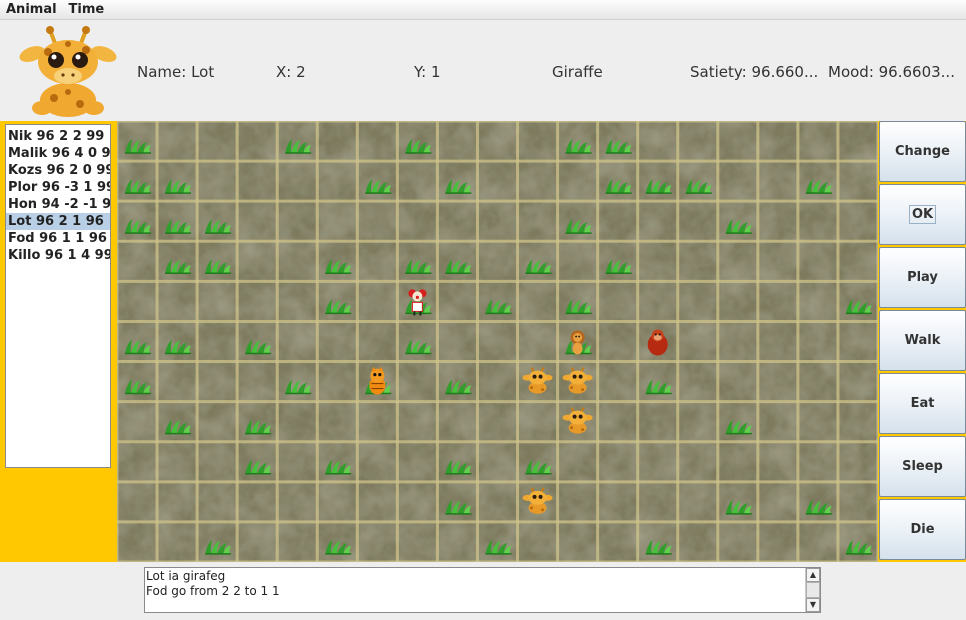 Image resolution: width=966 pixels, height=620 pixels. Describe the element at coordinates (58, 153) in the screenshot. I see `animal-list-item: Malik 96 4 0 99` at that location.